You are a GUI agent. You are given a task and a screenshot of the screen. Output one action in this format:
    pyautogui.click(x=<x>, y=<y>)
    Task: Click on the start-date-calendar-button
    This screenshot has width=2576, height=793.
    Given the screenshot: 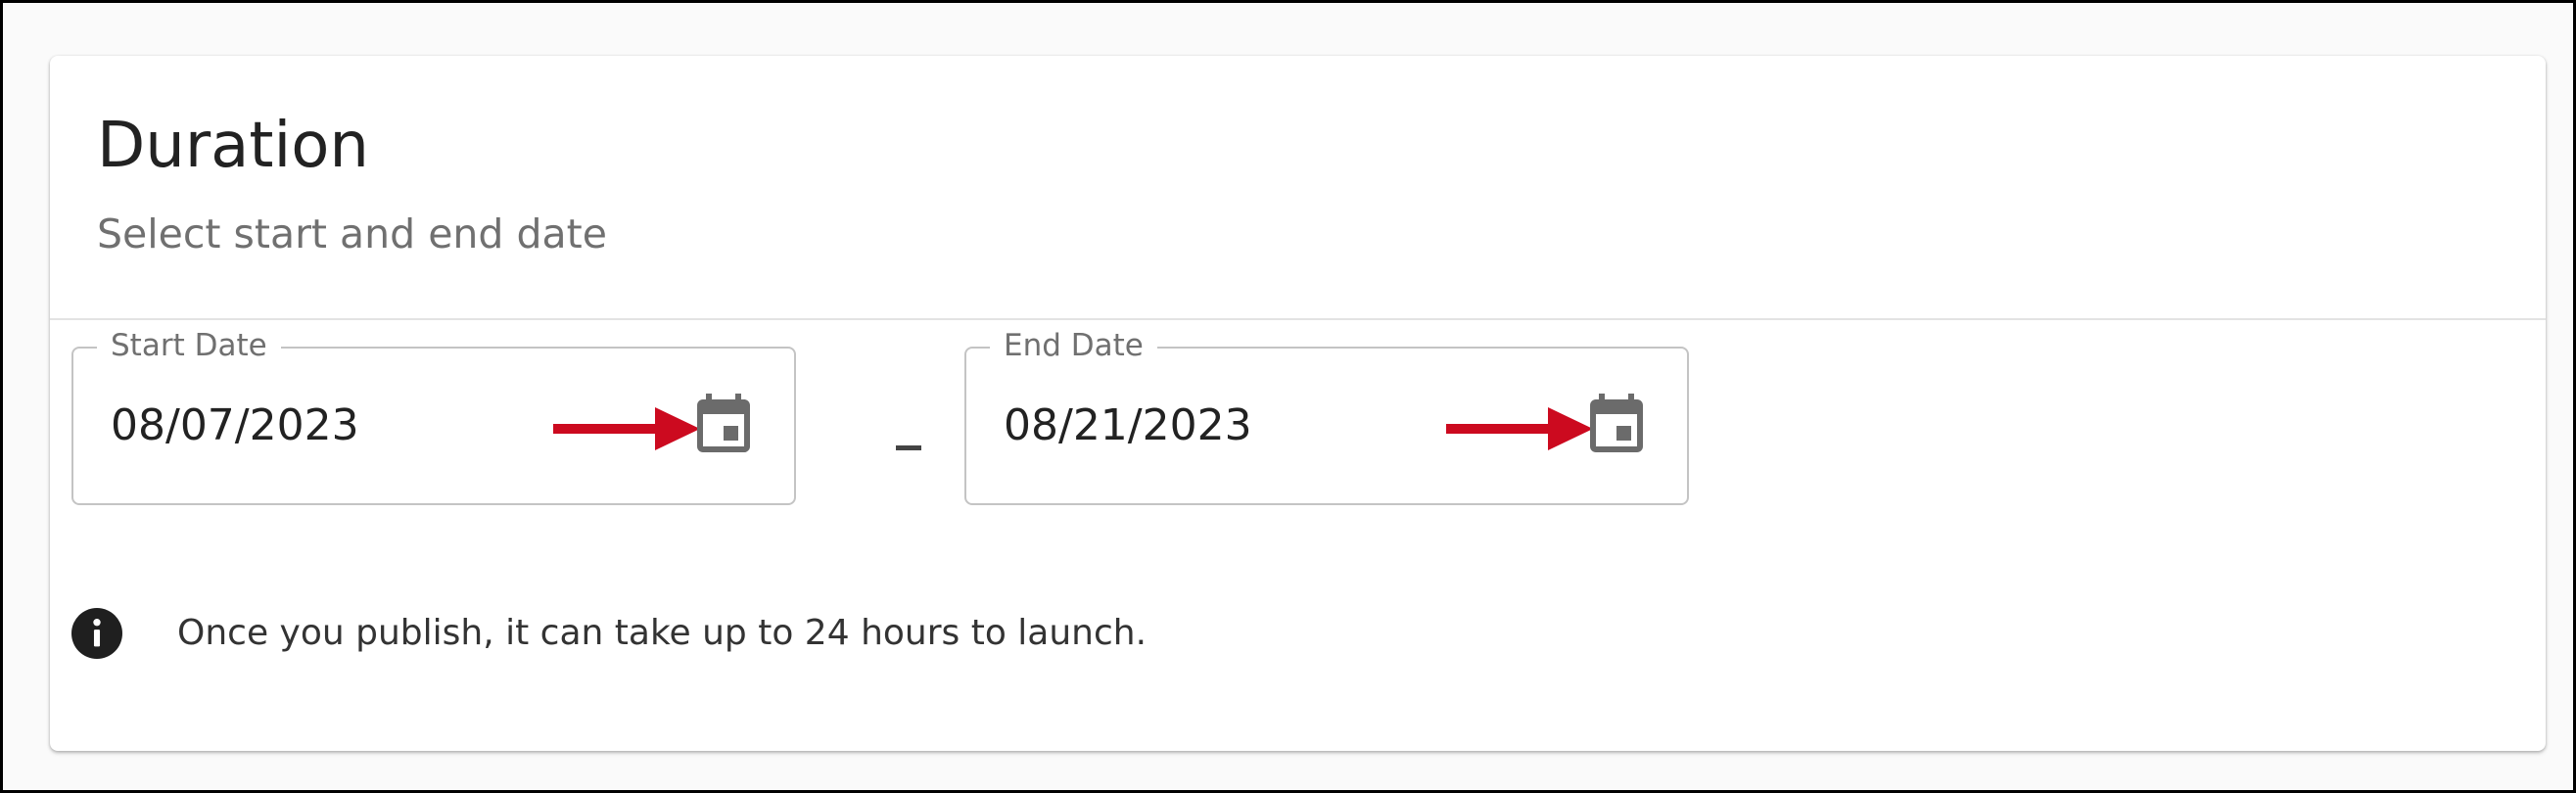 What is the action you would take?
    pyautogui.click(x=723, y=426)
    